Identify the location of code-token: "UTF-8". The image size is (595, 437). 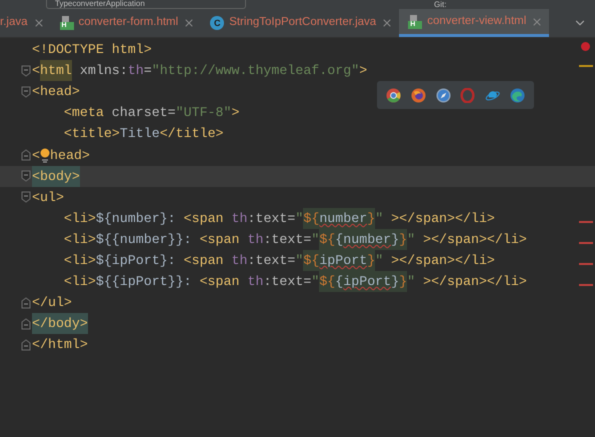
(204, 113).